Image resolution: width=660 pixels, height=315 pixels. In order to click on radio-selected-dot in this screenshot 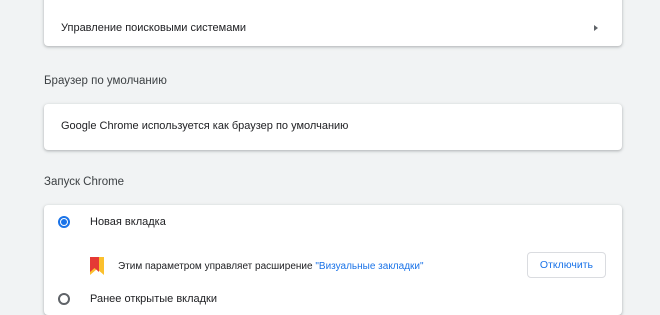, I will do `click(64, 222)`.